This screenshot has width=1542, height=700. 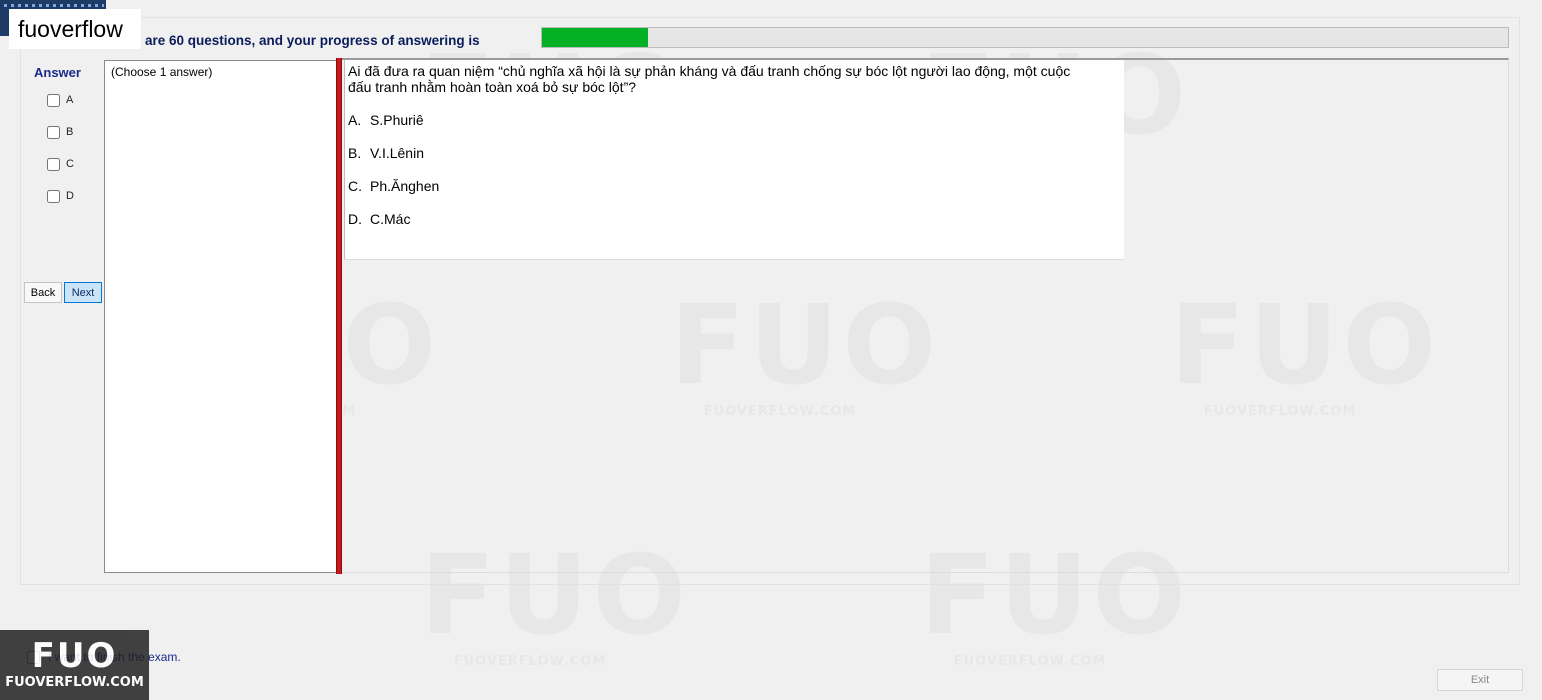 What do you see at coordinates (53, 100) in the screenshot?
I see `answer-checkbox-a` at bounding box center [53, 100].